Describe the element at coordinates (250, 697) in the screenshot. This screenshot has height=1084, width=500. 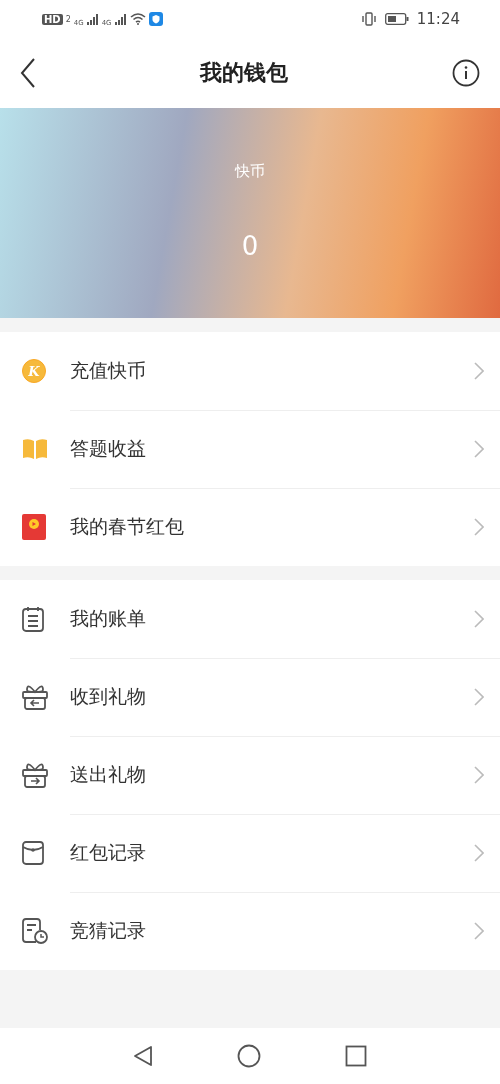
I see `menu-item: 收到礼物` at that location.